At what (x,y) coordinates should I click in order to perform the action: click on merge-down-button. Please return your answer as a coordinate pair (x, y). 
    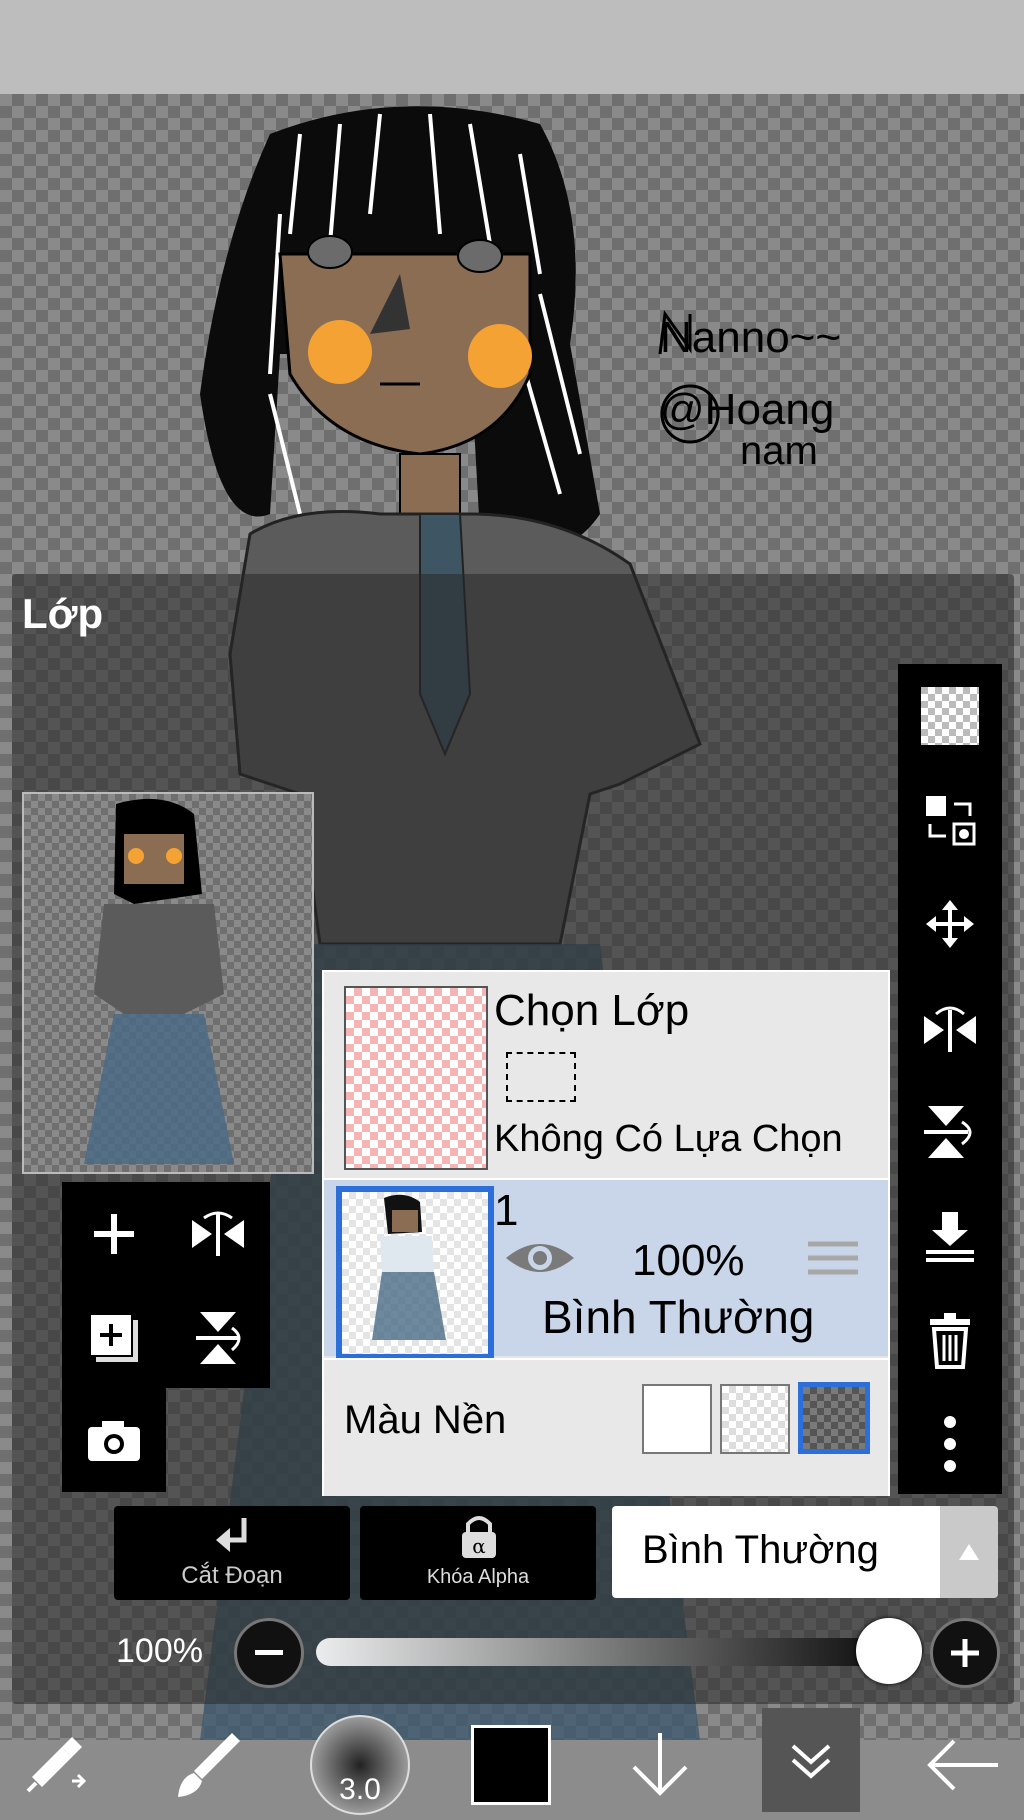
    Looking at the image, I should click on (950, 1236).